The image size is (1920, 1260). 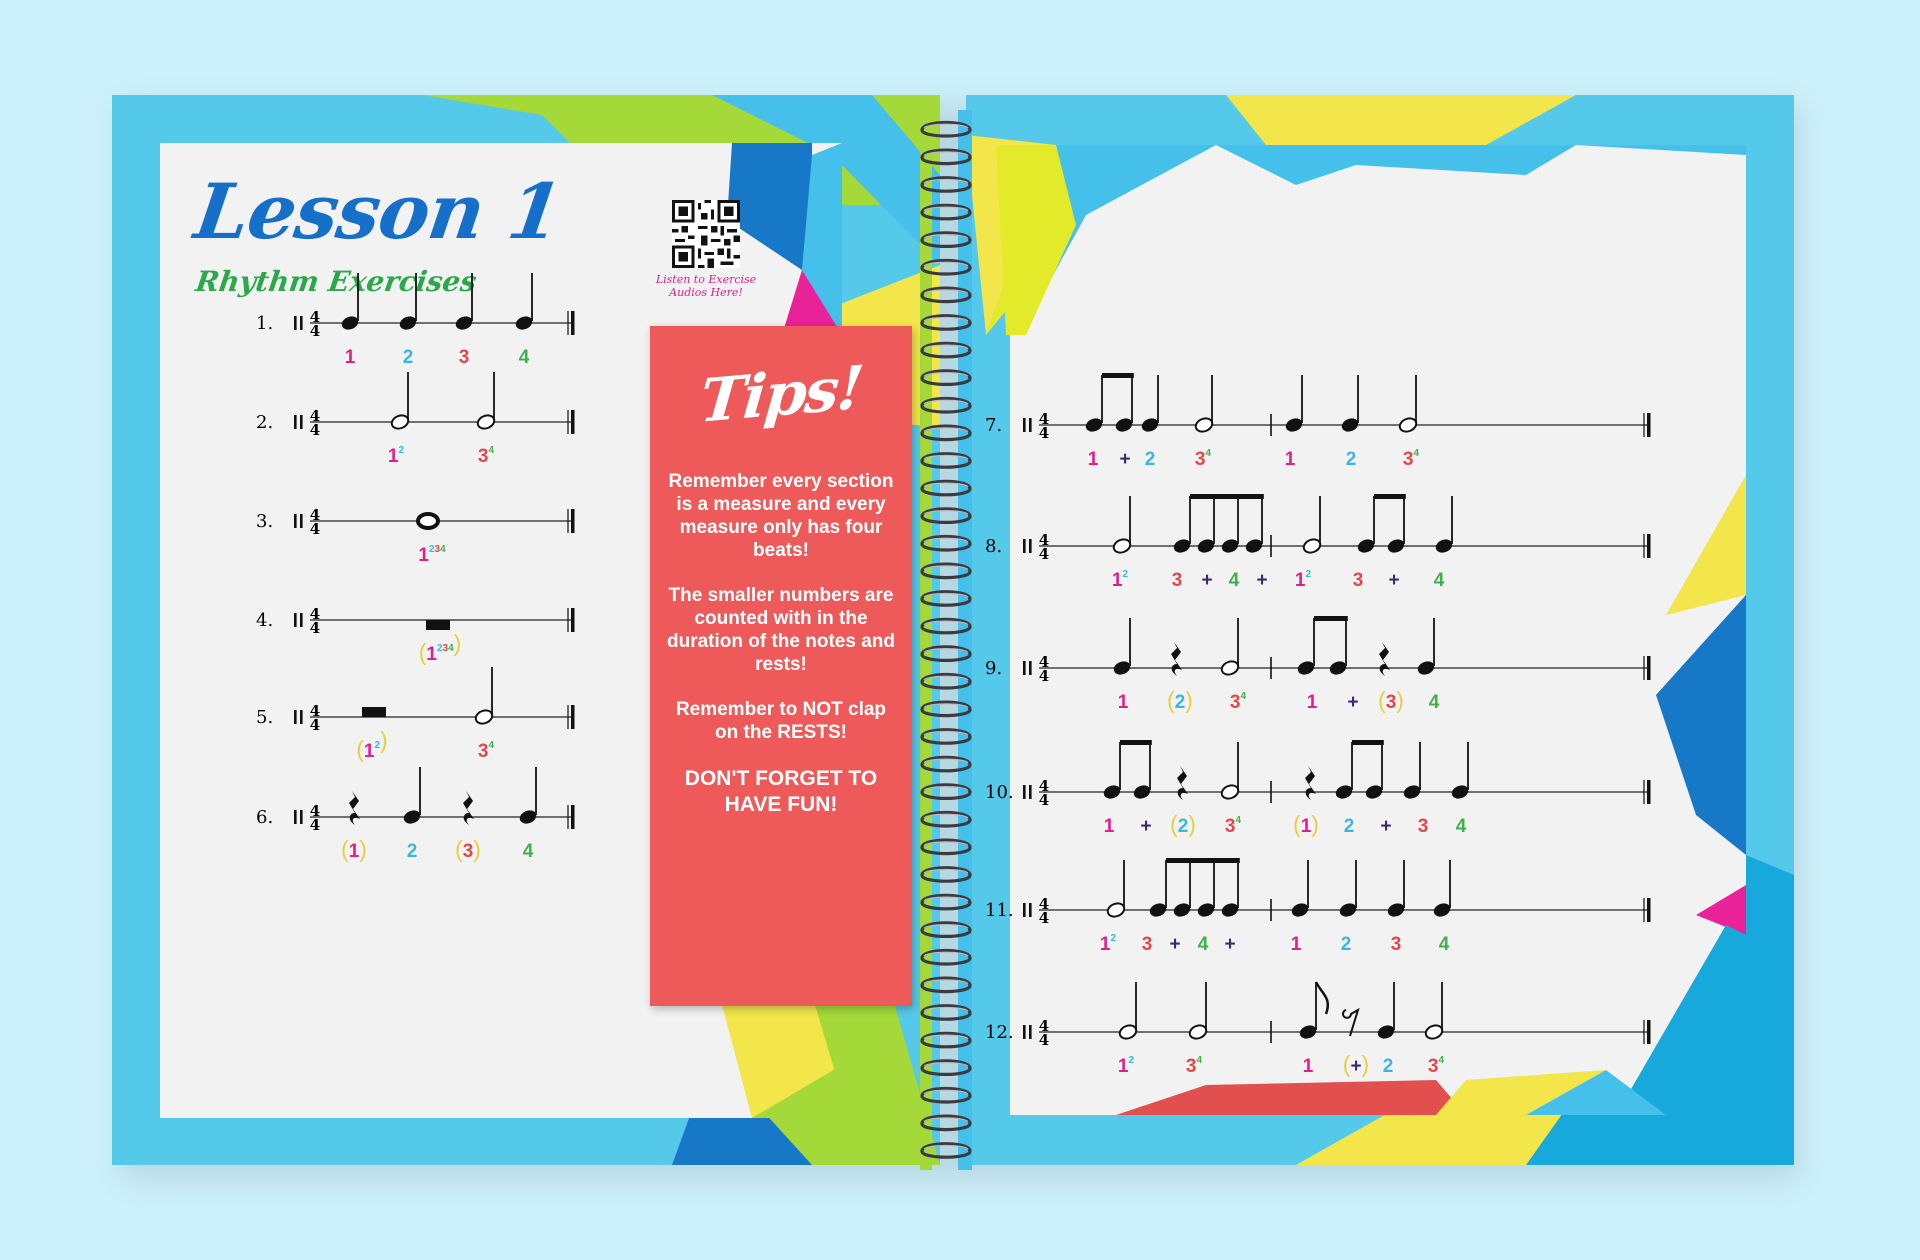 I want to click on half-rest, so click(x=374, y=712).